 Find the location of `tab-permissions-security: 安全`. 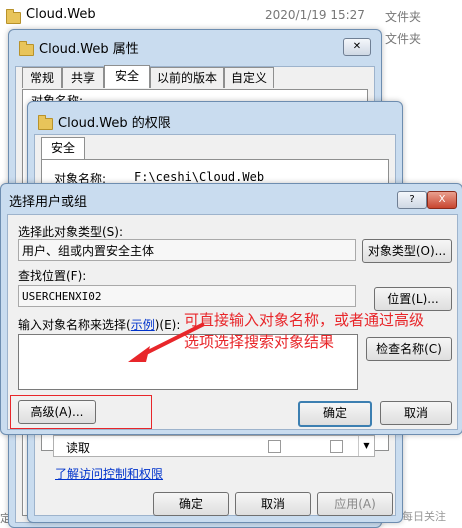

tab-permissions-security: 安全 is located at coordinates (63, 148).